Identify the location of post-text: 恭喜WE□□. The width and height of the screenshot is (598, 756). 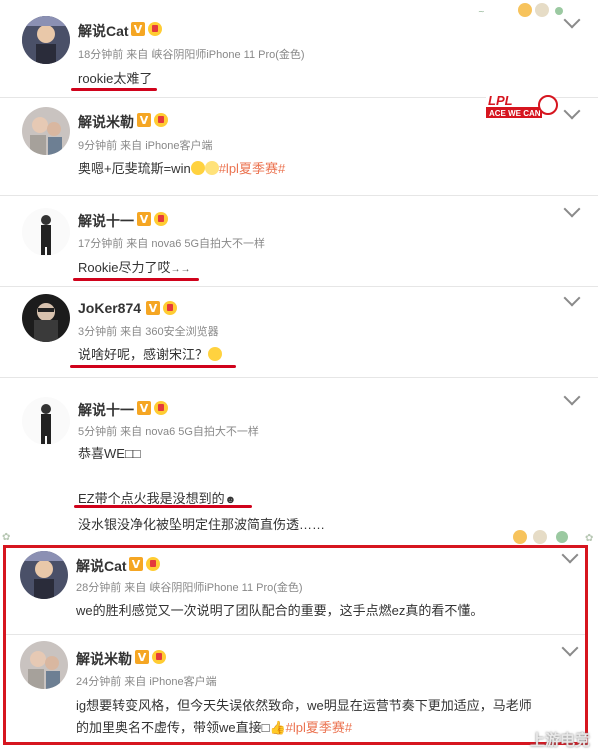
(109, 453).